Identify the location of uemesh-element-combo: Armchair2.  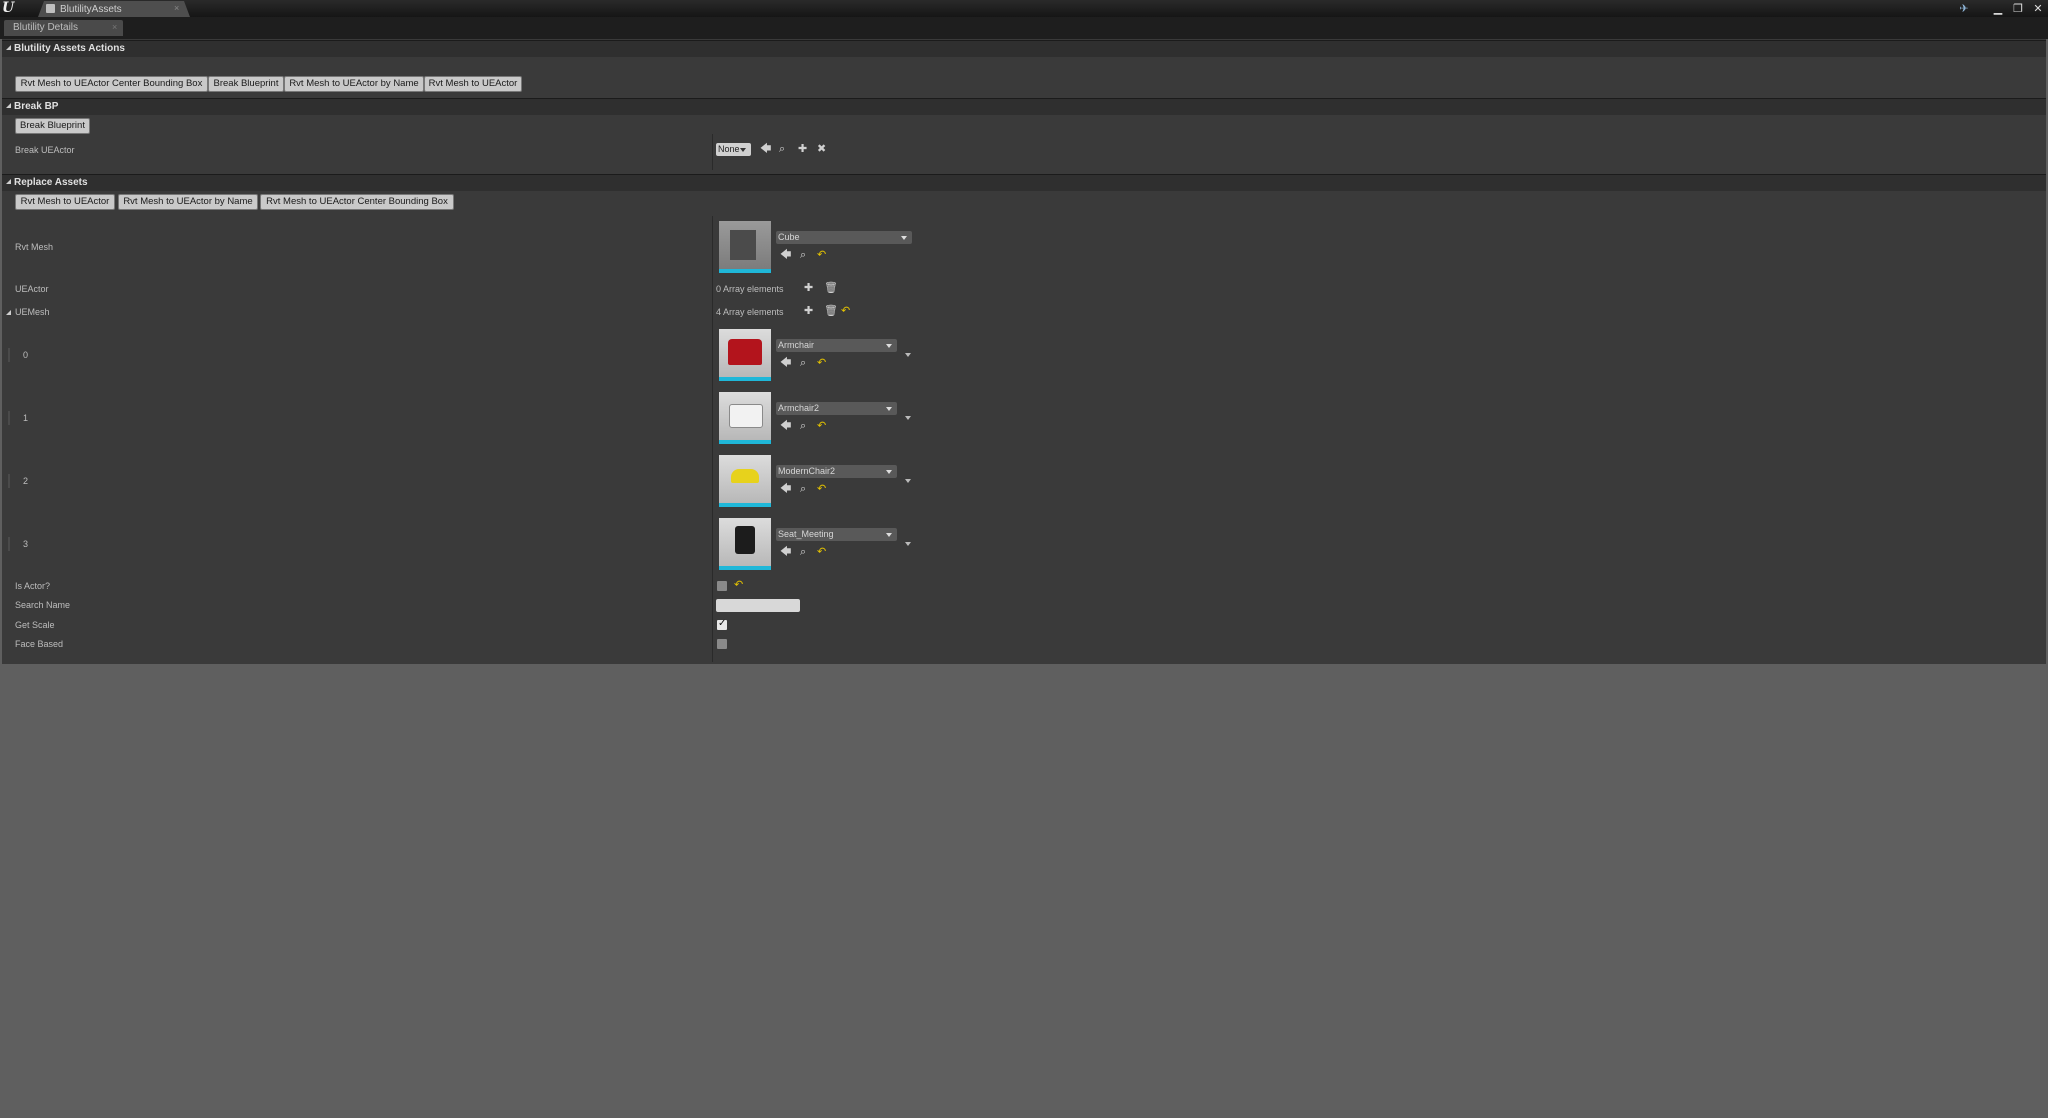
(836, 408).